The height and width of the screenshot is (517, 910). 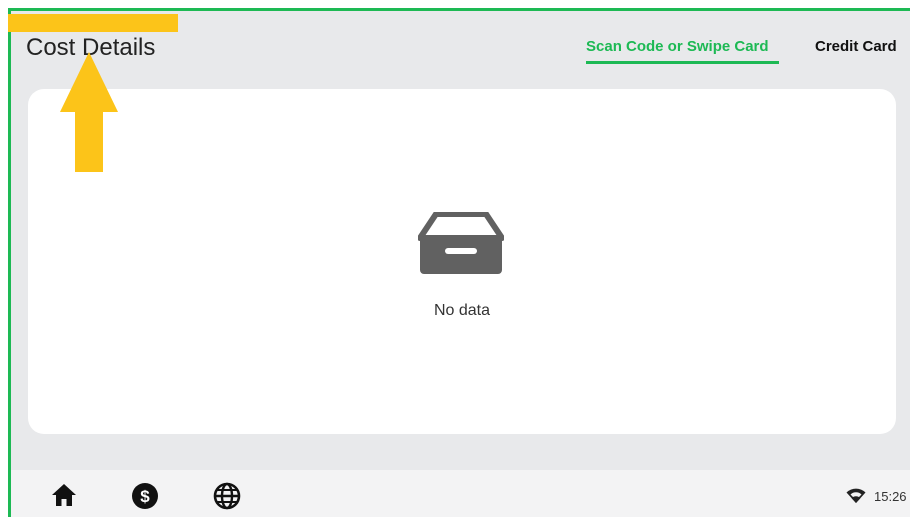 What do you see at coordinates (462, 310) in the screenshot?
I see `empty-state-text: No data` at bounding box center [462, 310].